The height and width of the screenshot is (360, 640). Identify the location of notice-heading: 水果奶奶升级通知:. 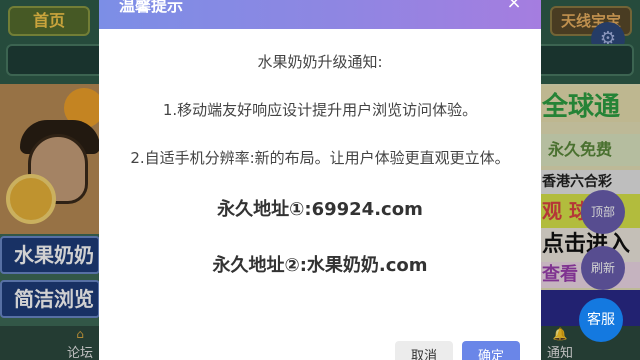
(320, 62).